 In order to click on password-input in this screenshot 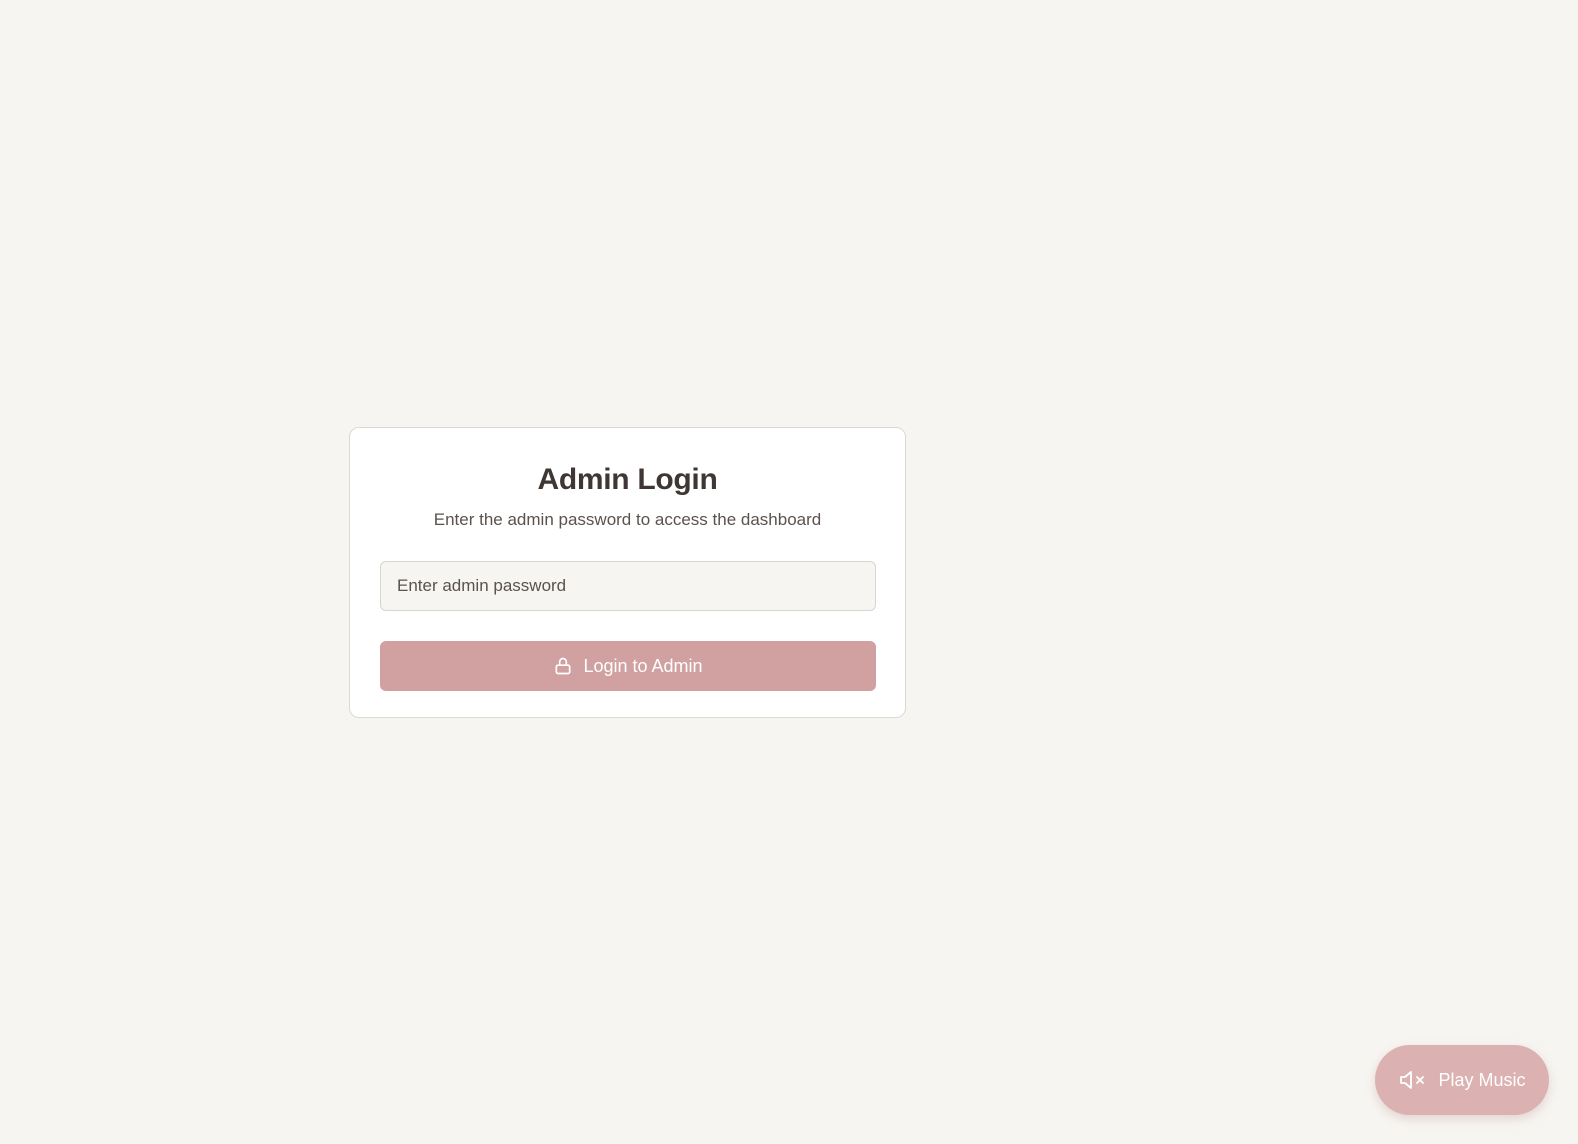, I will do `click(628, 586)`.